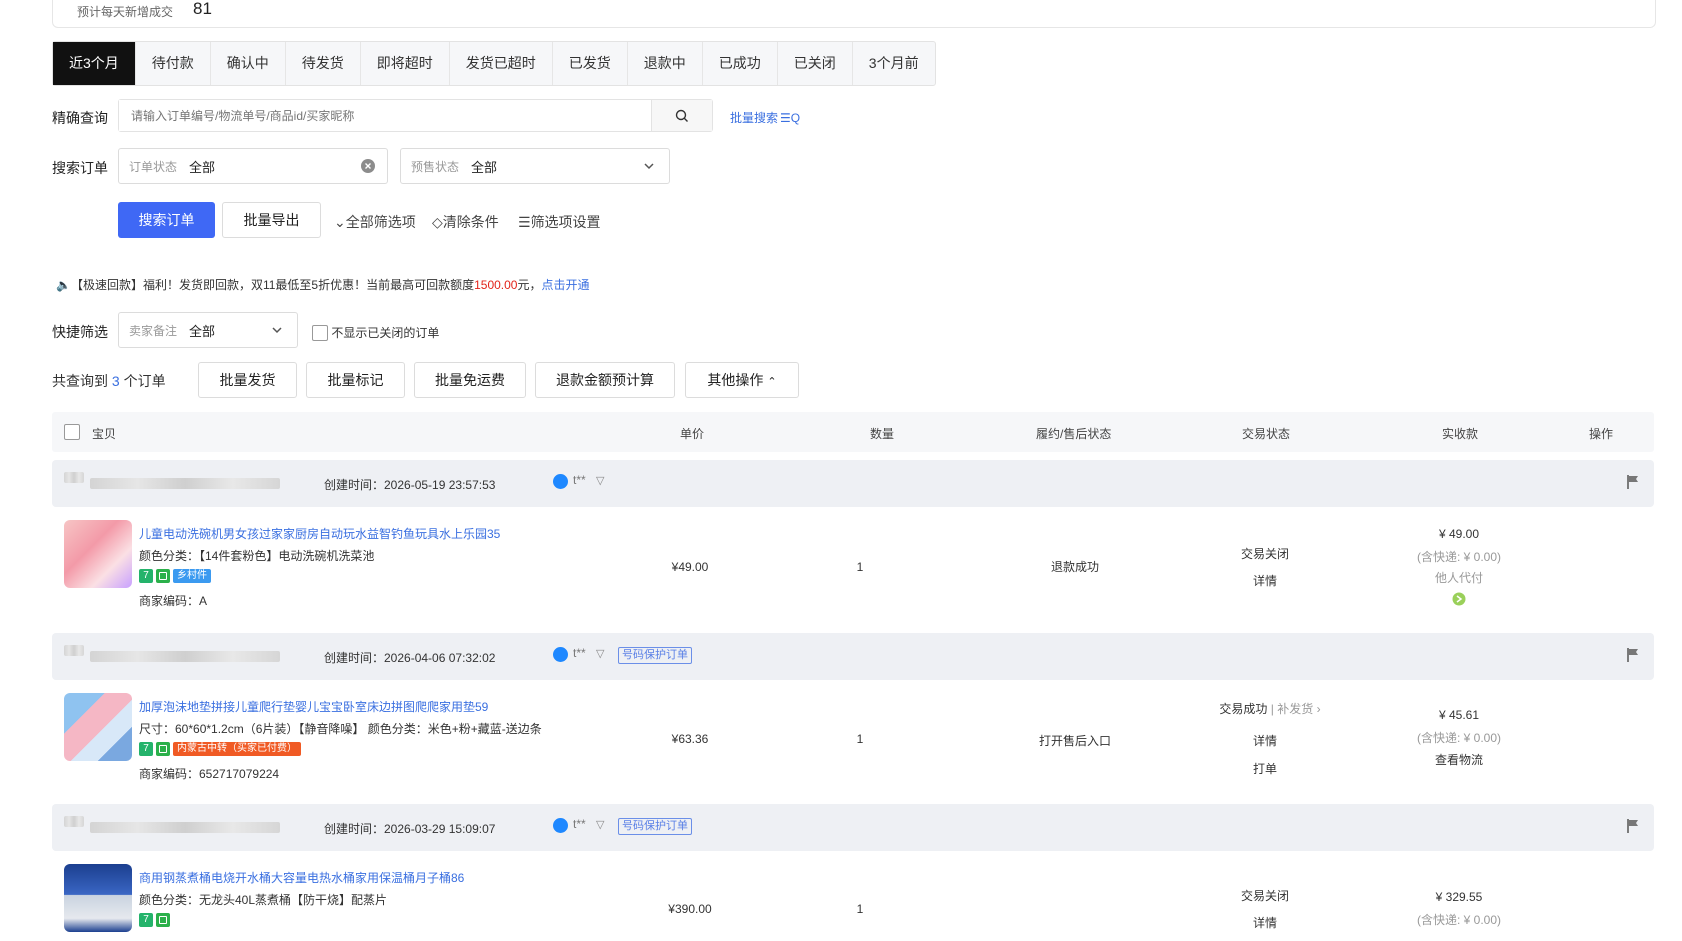 The image size is (1682, 941). I want to click on other-operations-button: 其他操作 ⌃, so click(742, 380).